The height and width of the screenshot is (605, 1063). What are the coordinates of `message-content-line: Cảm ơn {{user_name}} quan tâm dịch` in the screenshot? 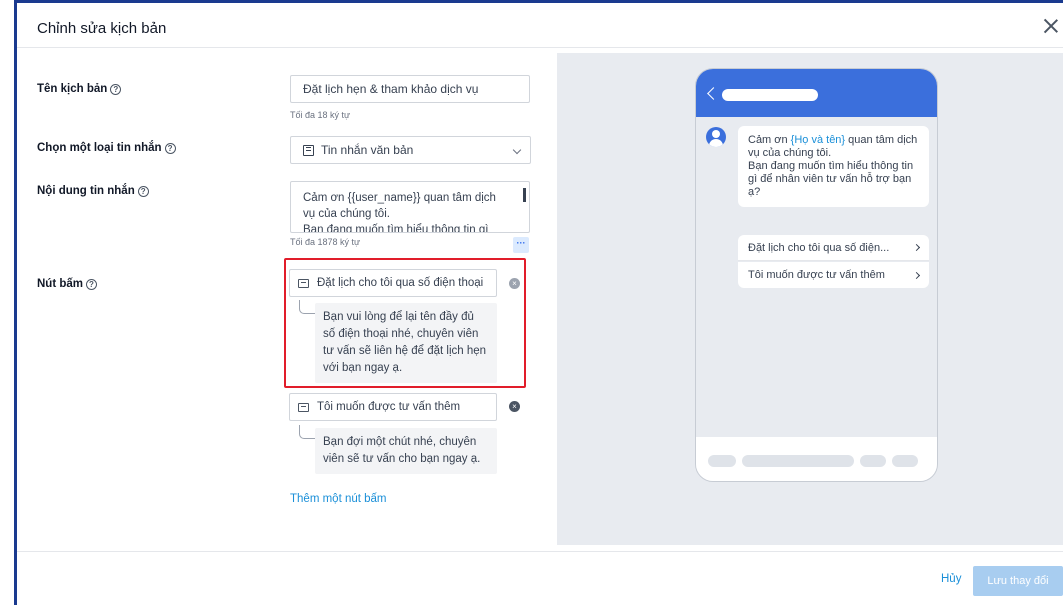 It's located at (399, 198).